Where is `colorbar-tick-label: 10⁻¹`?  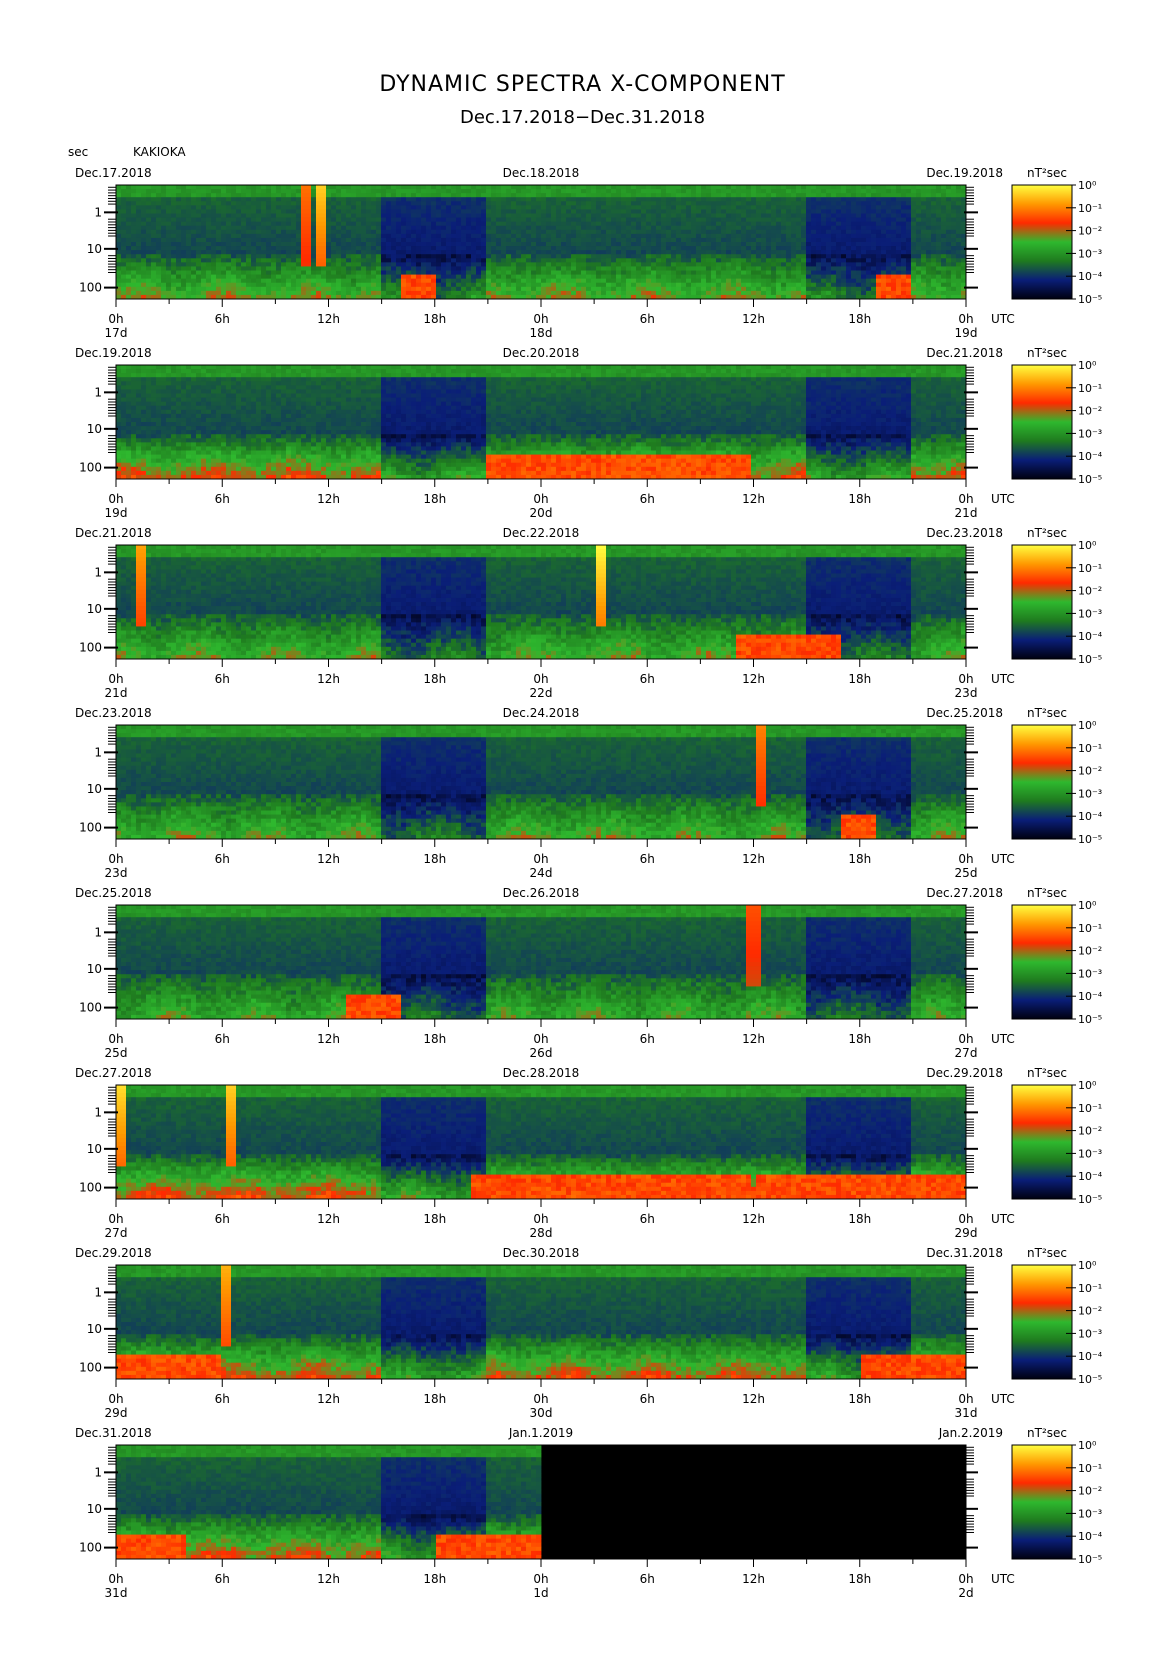 colorbar-tick-label: 10⁻¹ is located at coordinates (1090, 208).